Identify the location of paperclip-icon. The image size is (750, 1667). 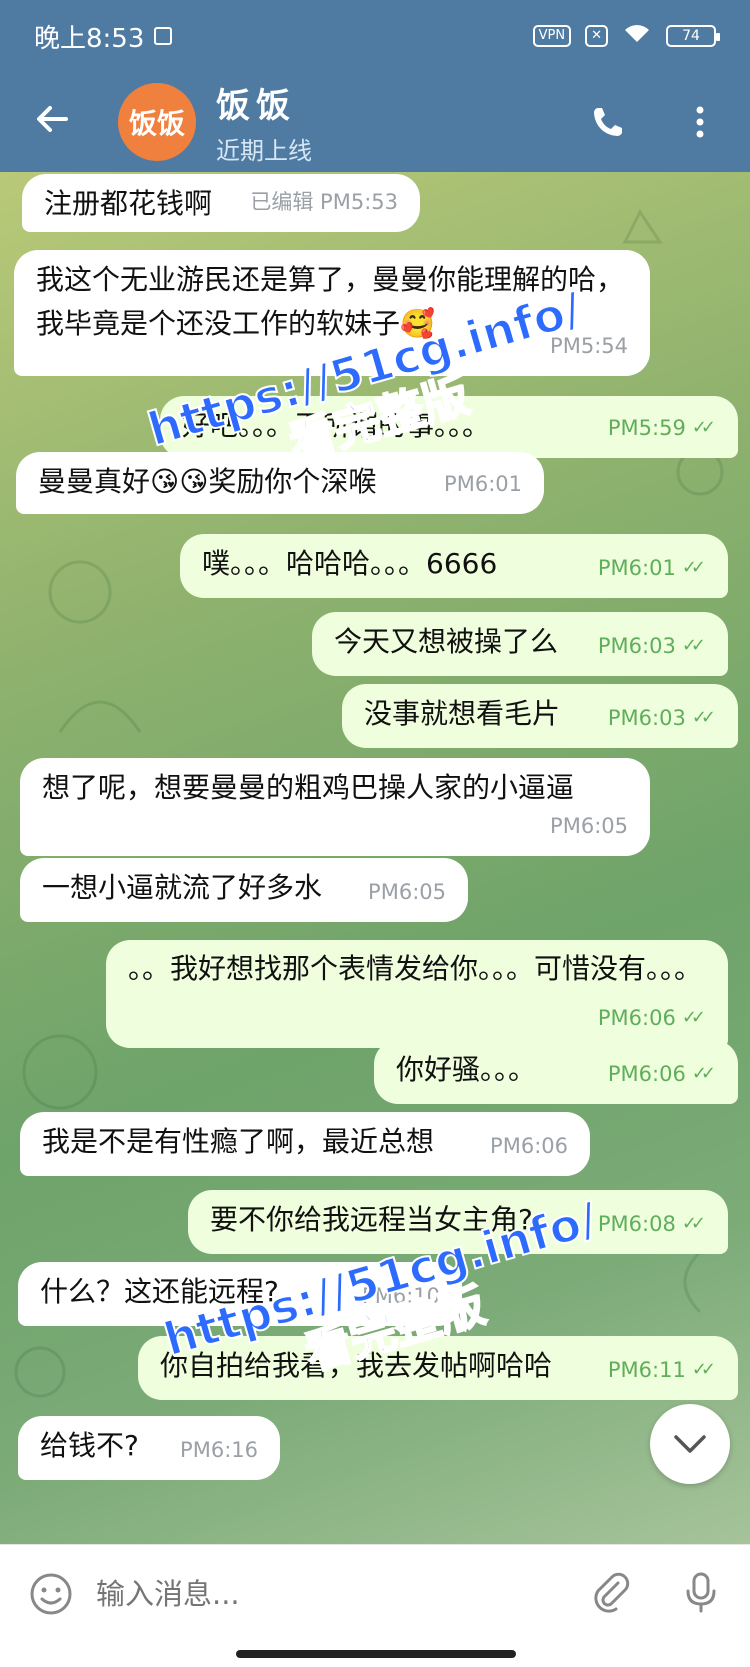
(611, 1594).